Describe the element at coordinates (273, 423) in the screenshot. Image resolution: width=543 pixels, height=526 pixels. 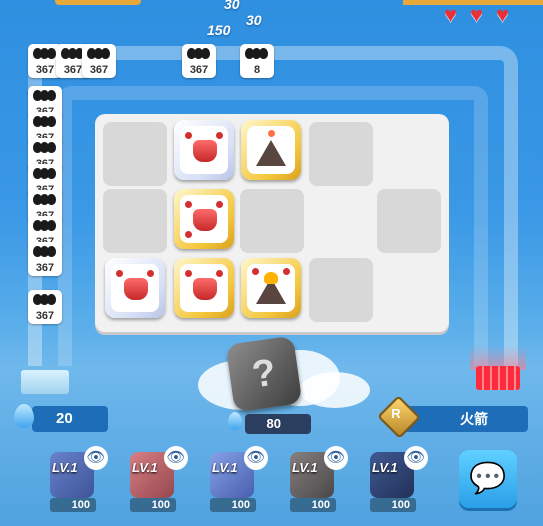
I see `summon-cost-value: 80` at that location.